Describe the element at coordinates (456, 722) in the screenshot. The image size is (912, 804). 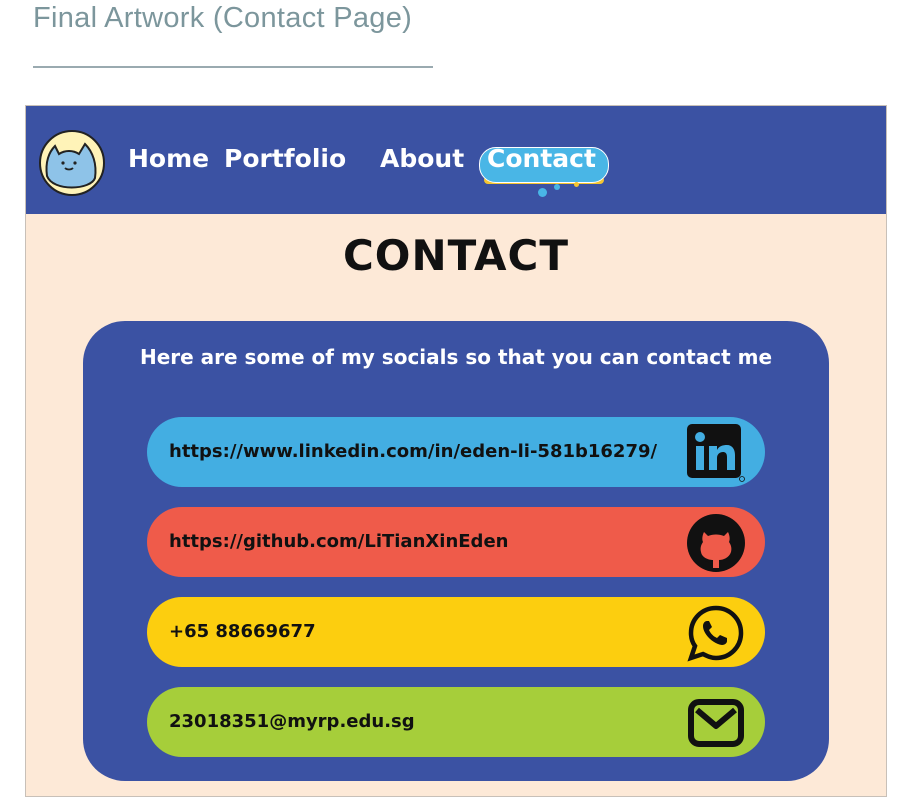
I see `email-link: 23018351@myrp.edu.sg` at that location.